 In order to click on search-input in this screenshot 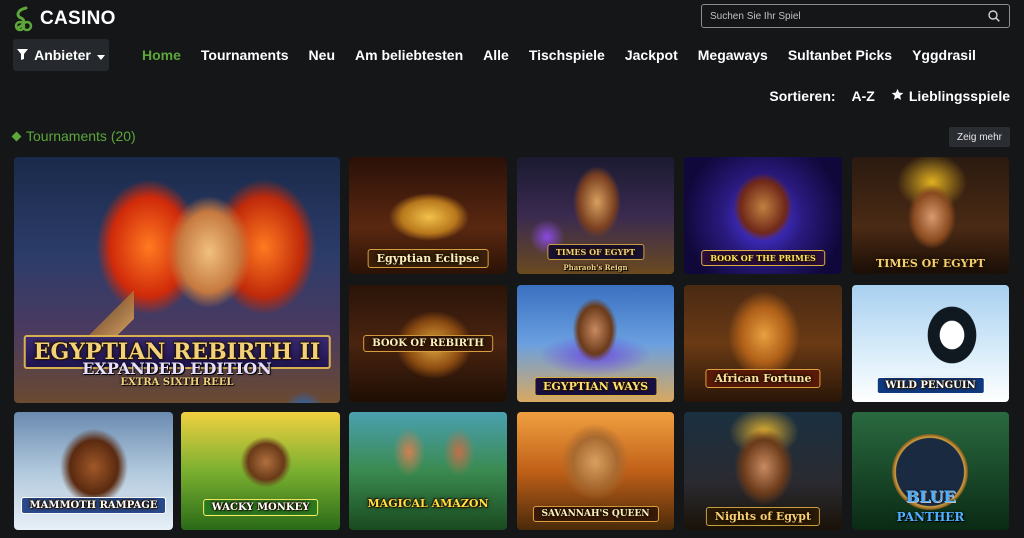, I will do `click(848, 16)`.